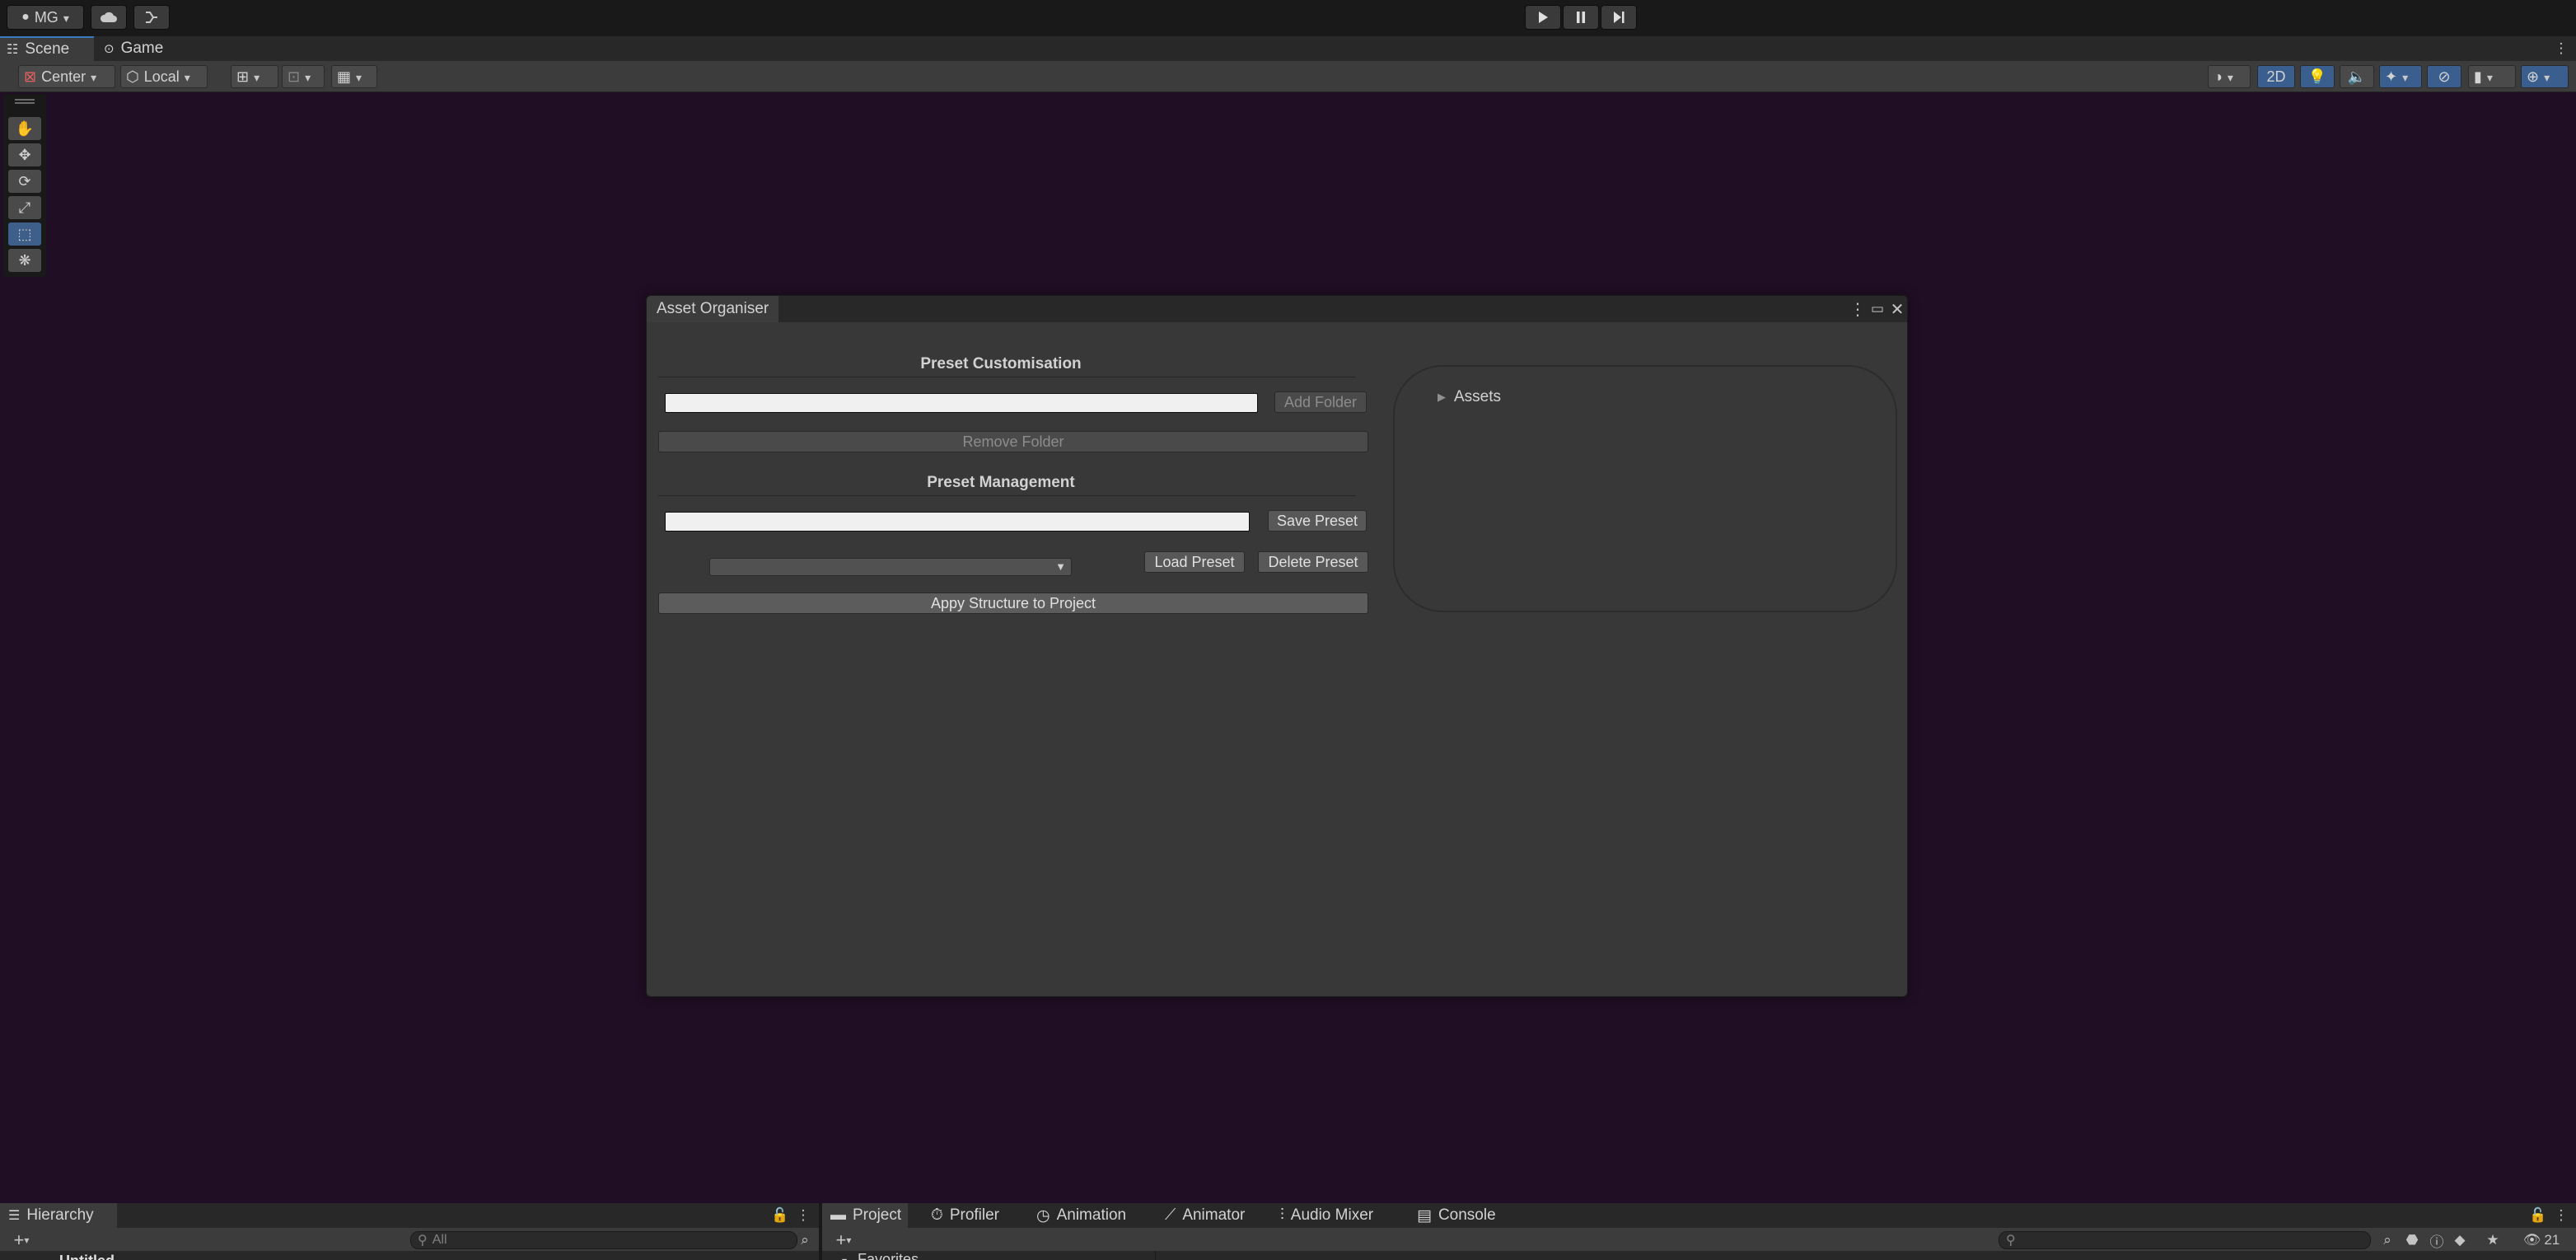  I want to click on toggle-2d-label: 2D, so click(2276, 76).